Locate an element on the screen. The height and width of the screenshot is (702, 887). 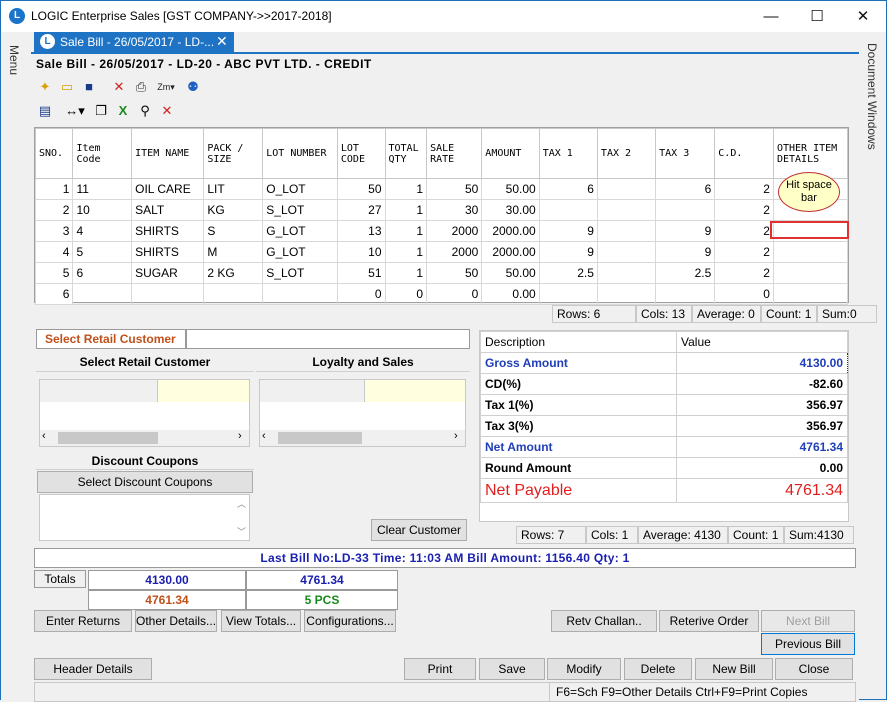
retrieve-order-button: Reterive Order is located at coordinates (709, 621).